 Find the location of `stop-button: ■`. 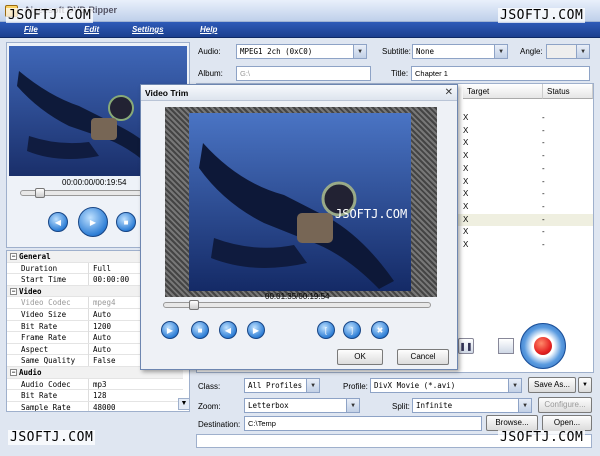

stop-button: ■ is located at coordinates (126, 222).